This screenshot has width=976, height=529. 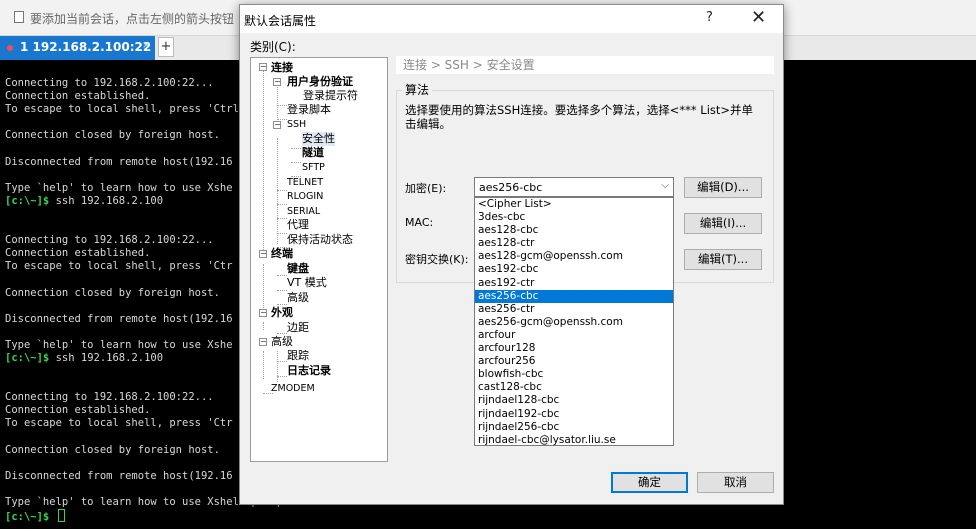 I want to click on tree-item-appearance: 外观, so click(x=282, y=313).